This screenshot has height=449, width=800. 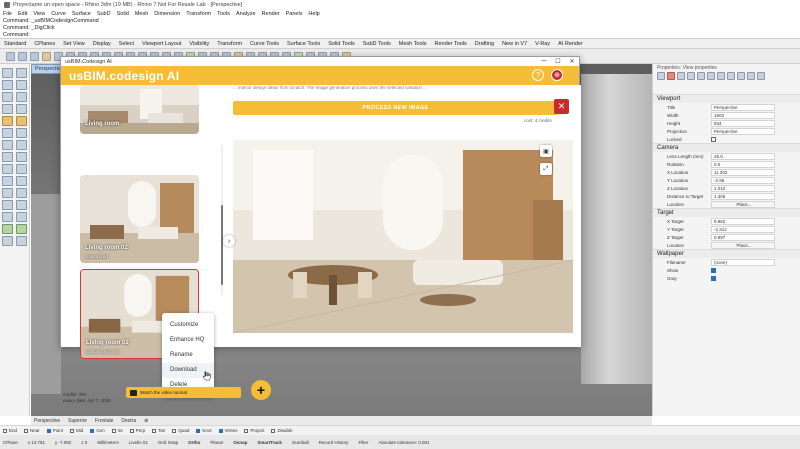 What do you see at coordinates (7, 73) in the screenshot?
I see `select-tool-icon` at bounding box center [7, 73].